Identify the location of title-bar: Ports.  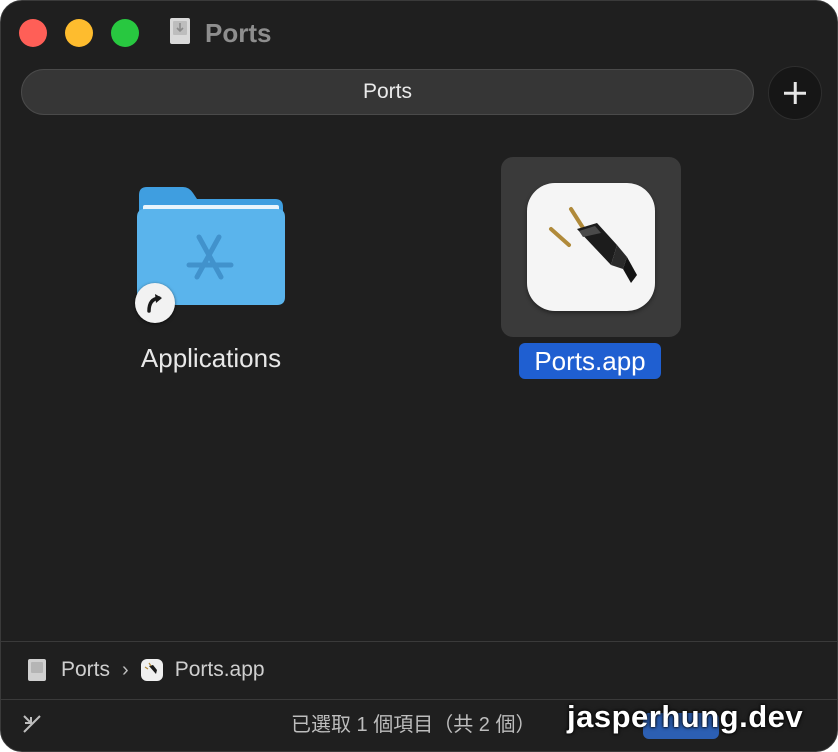
(419, 33).